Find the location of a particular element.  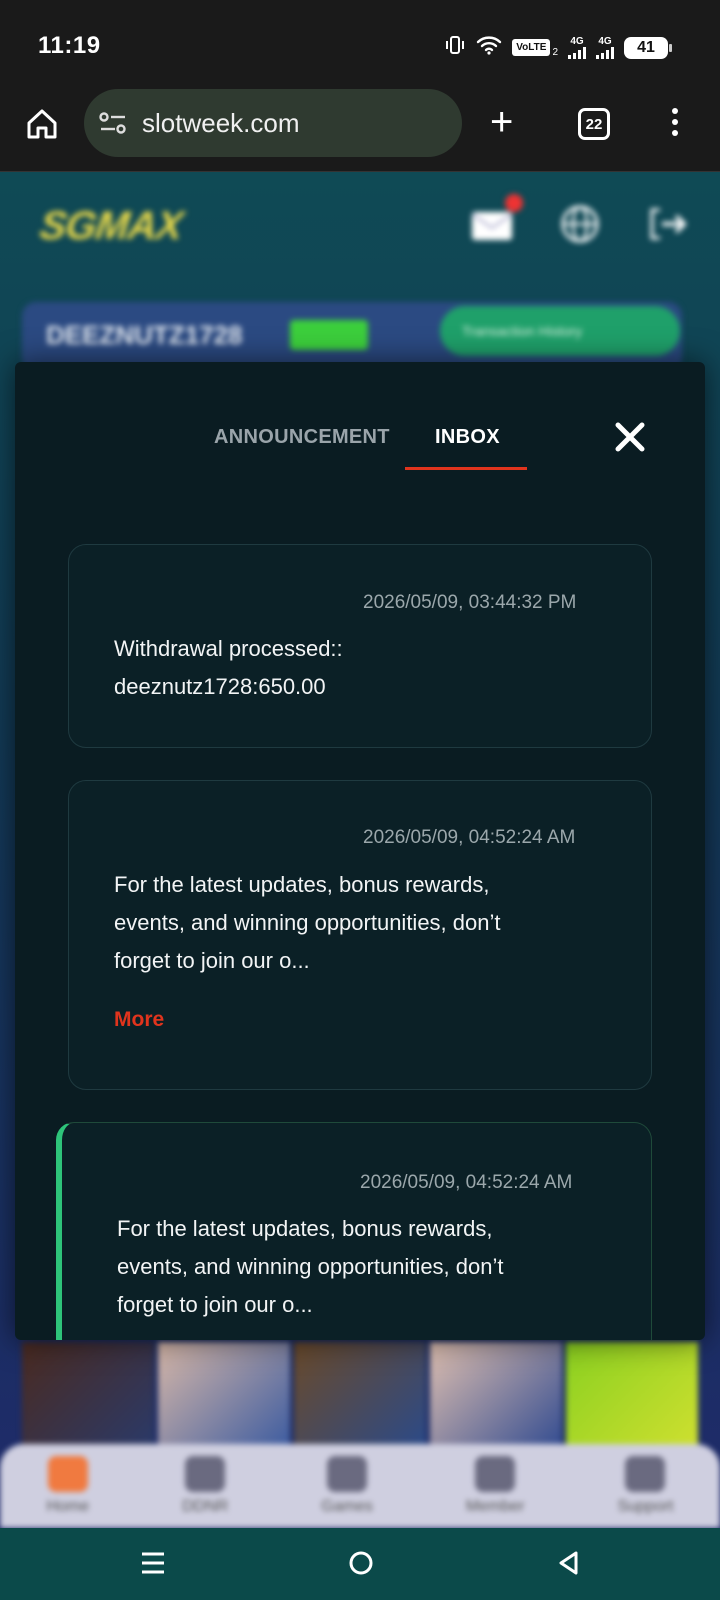

logout-icon is located at coordinates (668, 224).